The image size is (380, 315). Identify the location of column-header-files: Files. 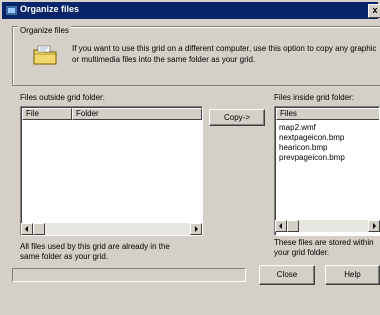
(327, 114).